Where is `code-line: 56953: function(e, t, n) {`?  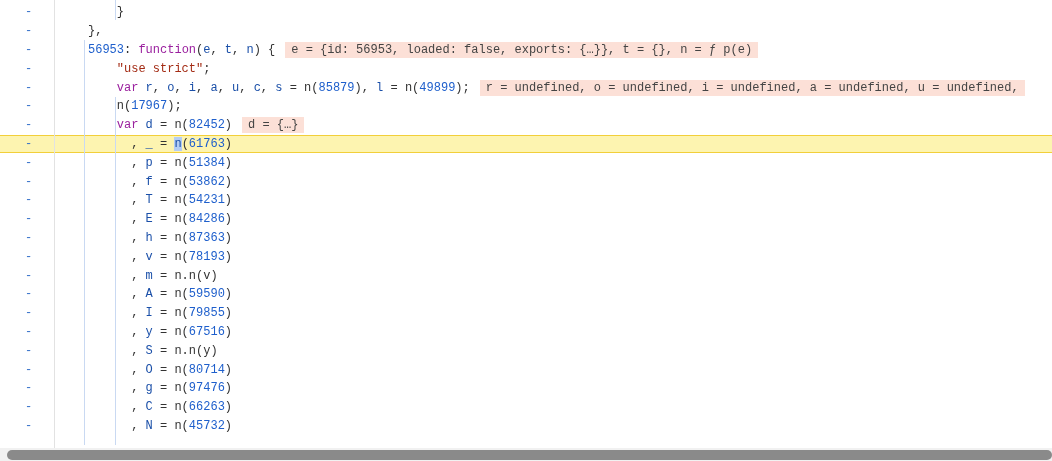 code-line: 56953: function(e, t, n) { is located at coordinates (182, 50).